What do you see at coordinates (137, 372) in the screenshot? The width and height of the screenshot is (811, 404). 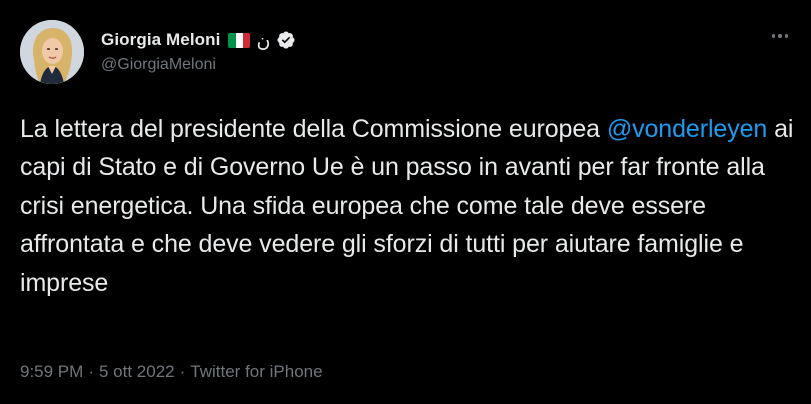 I see `tweet-date: 5 ott 2022` at bounding box center [137, 372].